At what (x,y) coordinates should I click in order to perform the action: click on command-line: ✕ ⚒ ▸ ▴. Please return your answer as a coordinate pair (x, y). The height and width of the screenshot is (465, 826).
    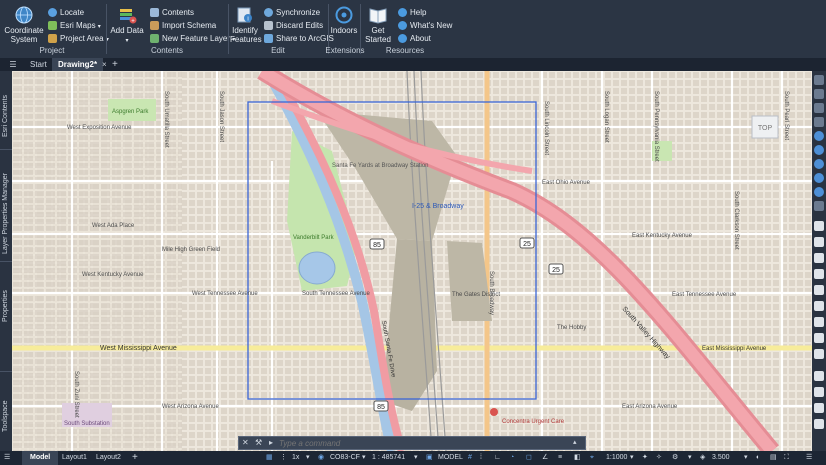
    Looking at the image, I should click on (412, 443).